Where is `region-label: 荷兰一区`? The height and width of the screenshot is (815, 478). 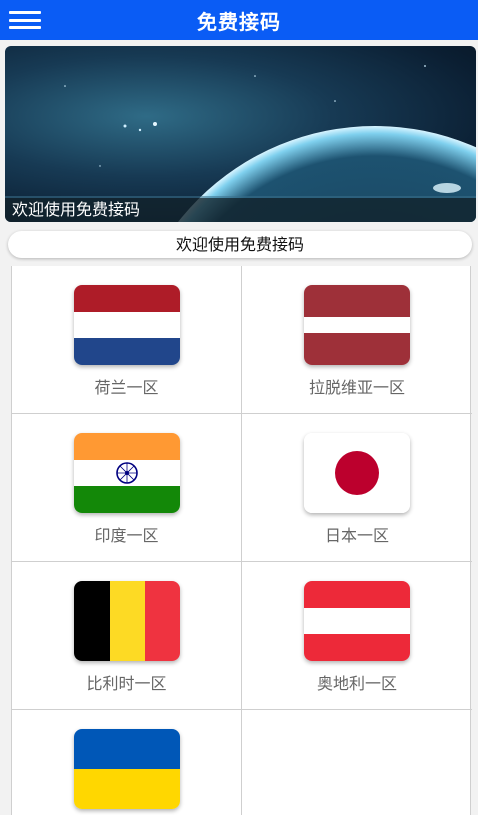
region-label: 荷兰一区 is located at coordinates (126, 387).